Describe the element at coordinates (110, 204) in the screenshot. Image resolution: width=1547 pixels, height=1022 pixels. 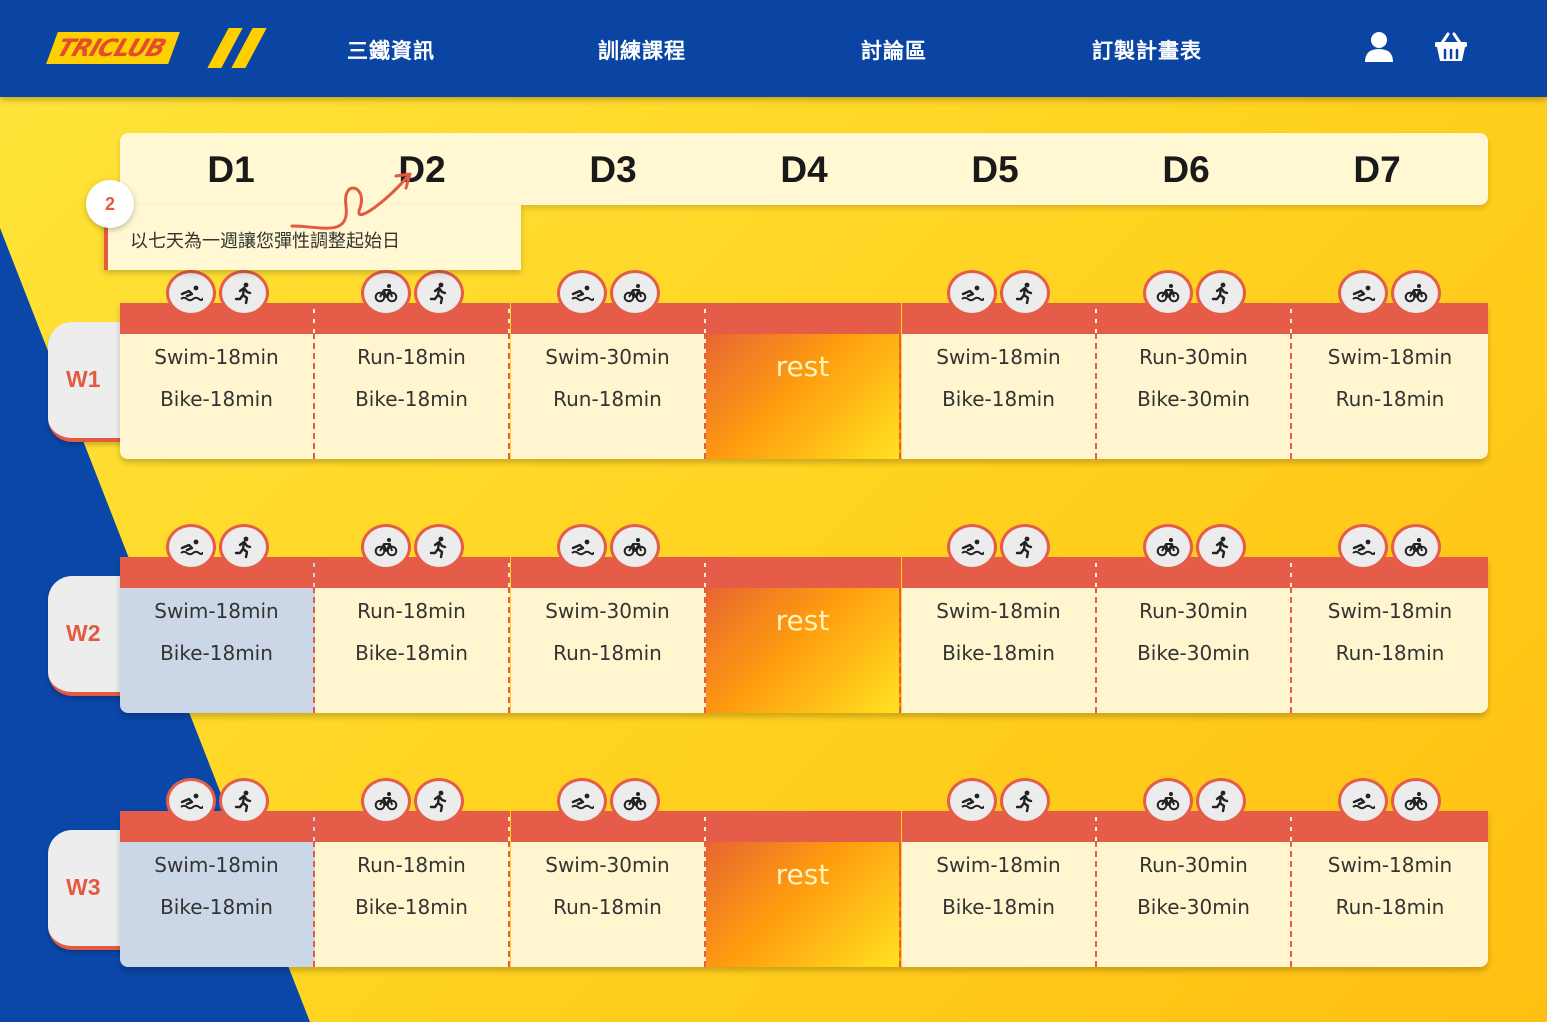
I see `step-number-badge: 2` at that location.